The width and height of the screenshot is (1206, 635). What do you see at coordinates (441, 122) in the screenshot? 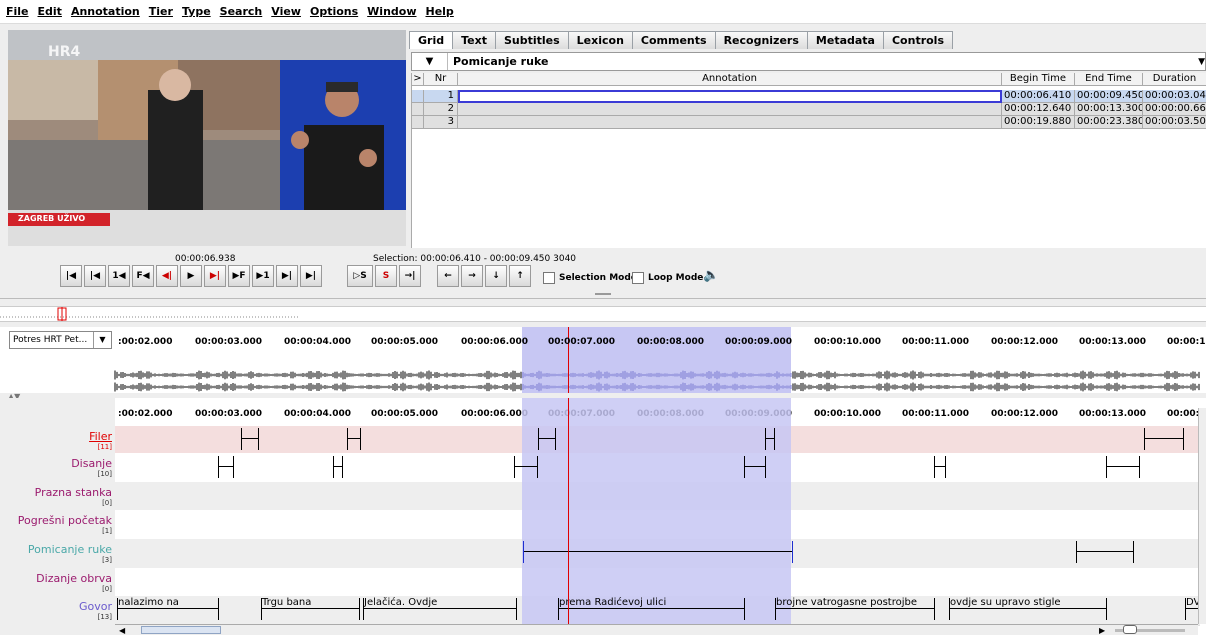
I see `grid-cell-nr: 3` at bounding box center [441, 122].